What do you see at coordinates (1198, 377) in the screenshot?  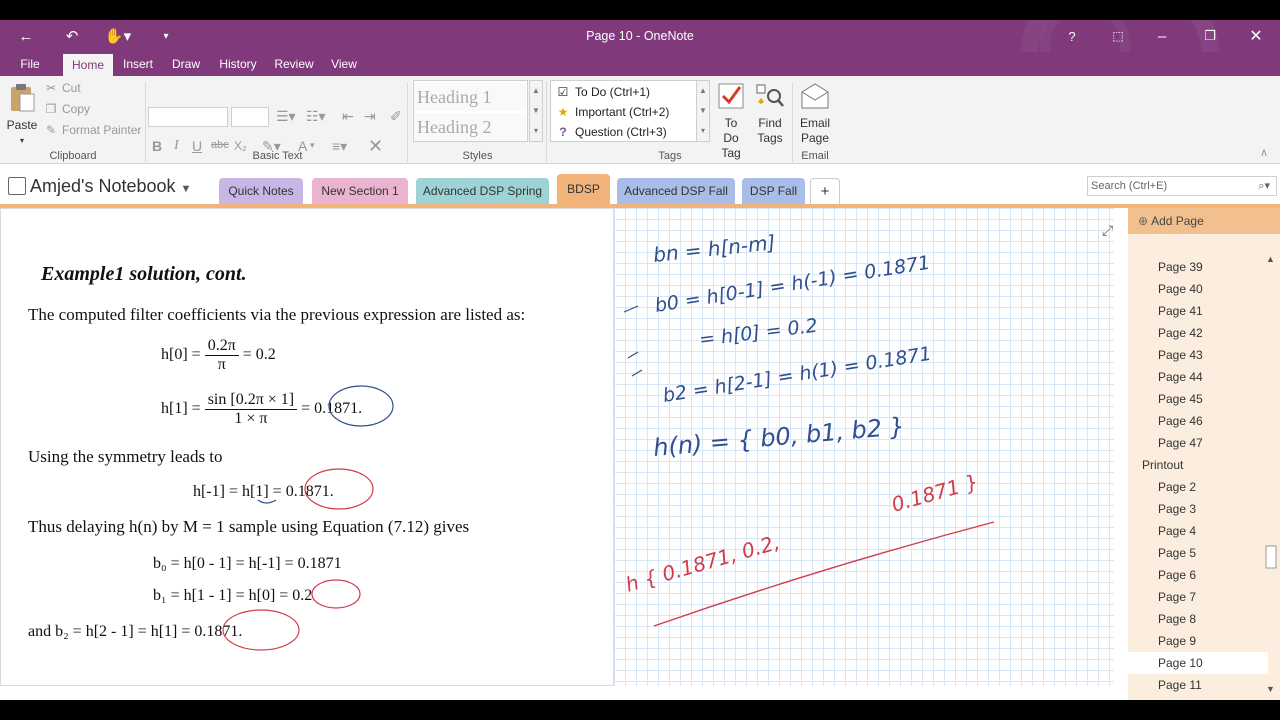 I see `page-item: Page 44` at bounding box center [1198, 377].